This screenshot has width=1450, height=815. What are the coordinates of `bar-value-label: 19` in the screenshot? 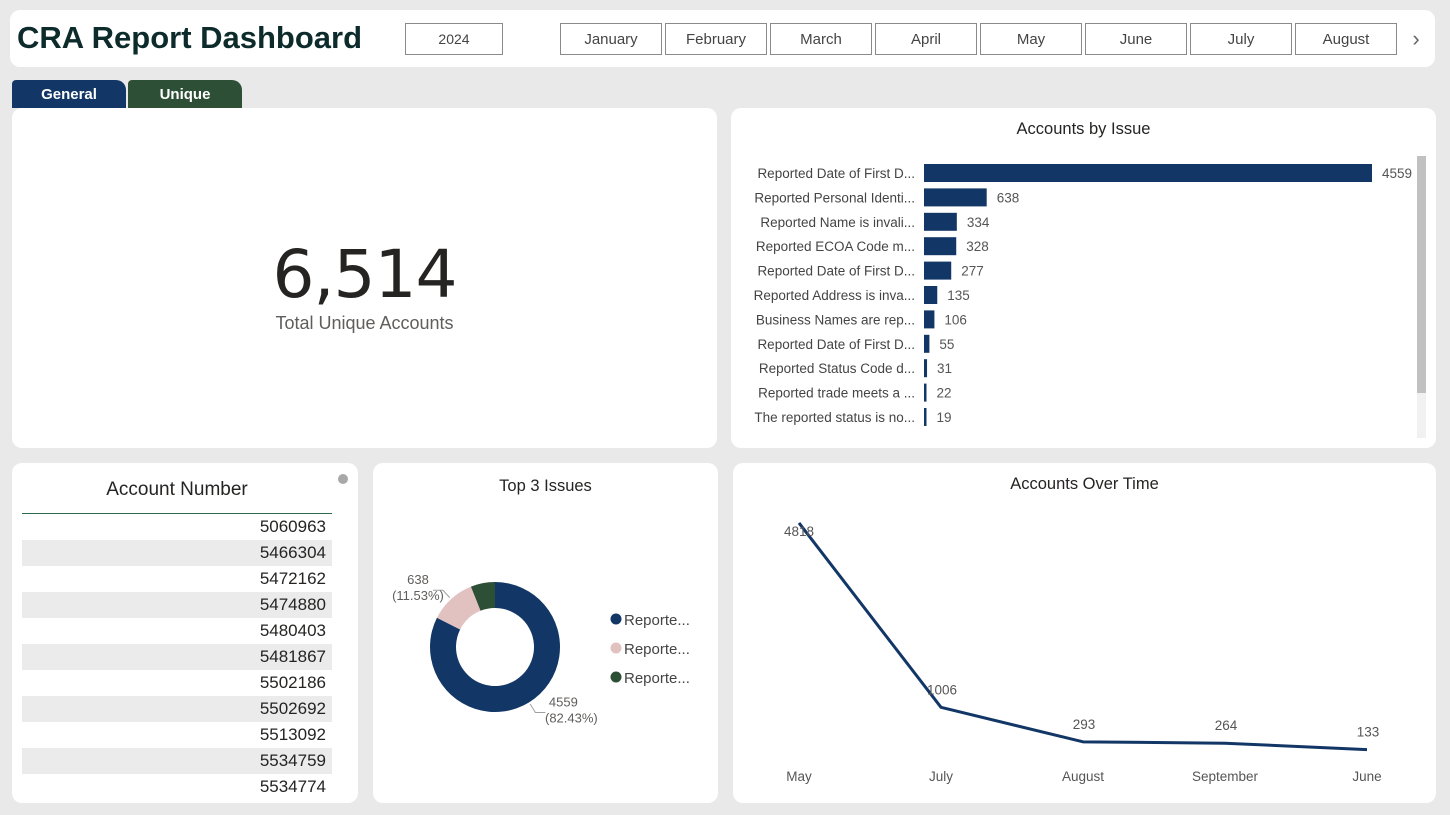 It's located at (944, 417).